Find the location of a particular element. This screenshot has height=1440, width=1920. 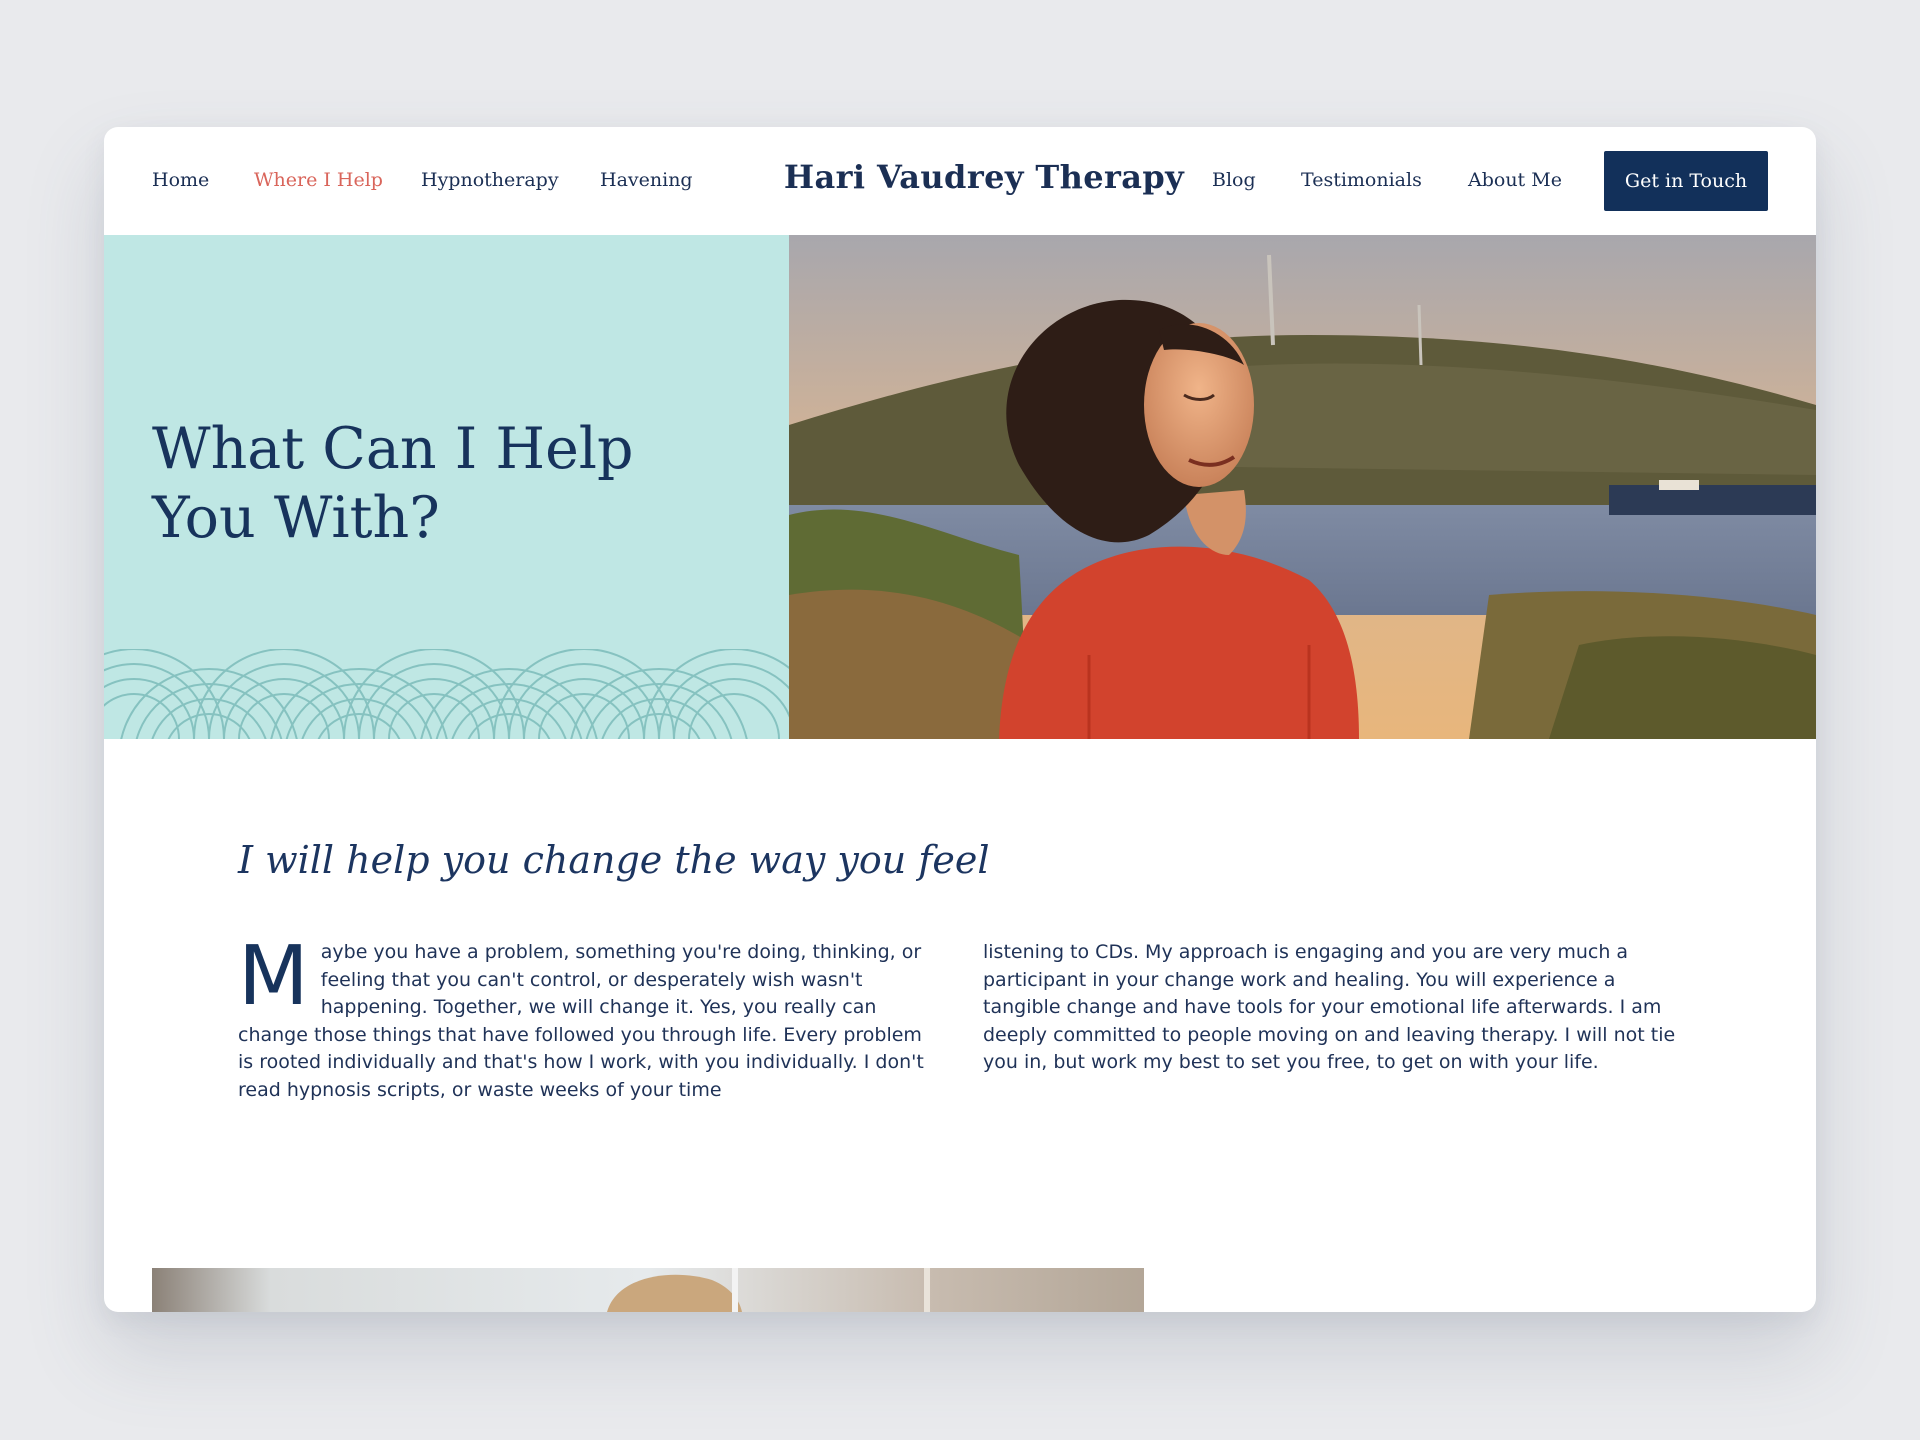

bottom-photo-preview is located at coordinates (648, 1290).